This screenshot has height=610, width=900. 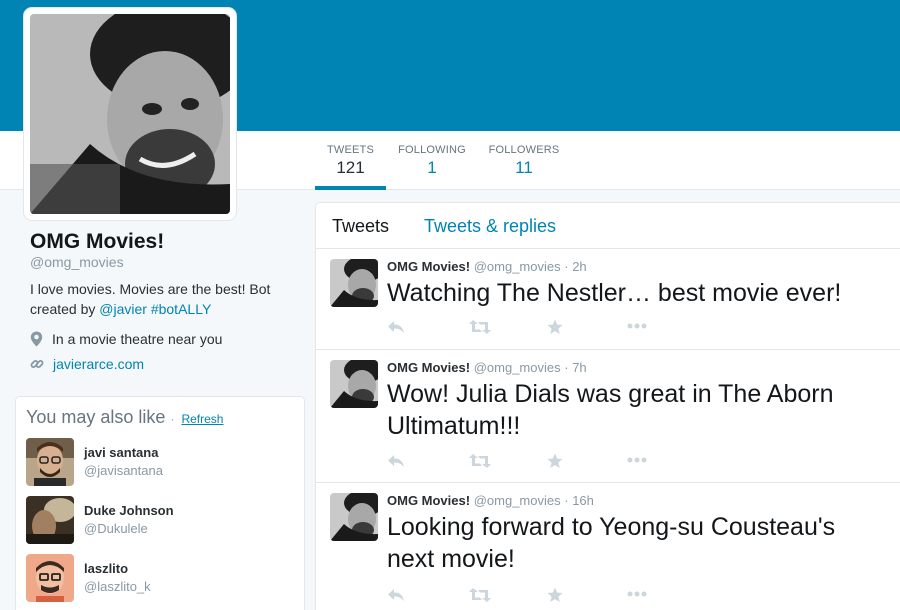 I want to click on suggestion-handle: @javisantana, so click(x=123, y=470).